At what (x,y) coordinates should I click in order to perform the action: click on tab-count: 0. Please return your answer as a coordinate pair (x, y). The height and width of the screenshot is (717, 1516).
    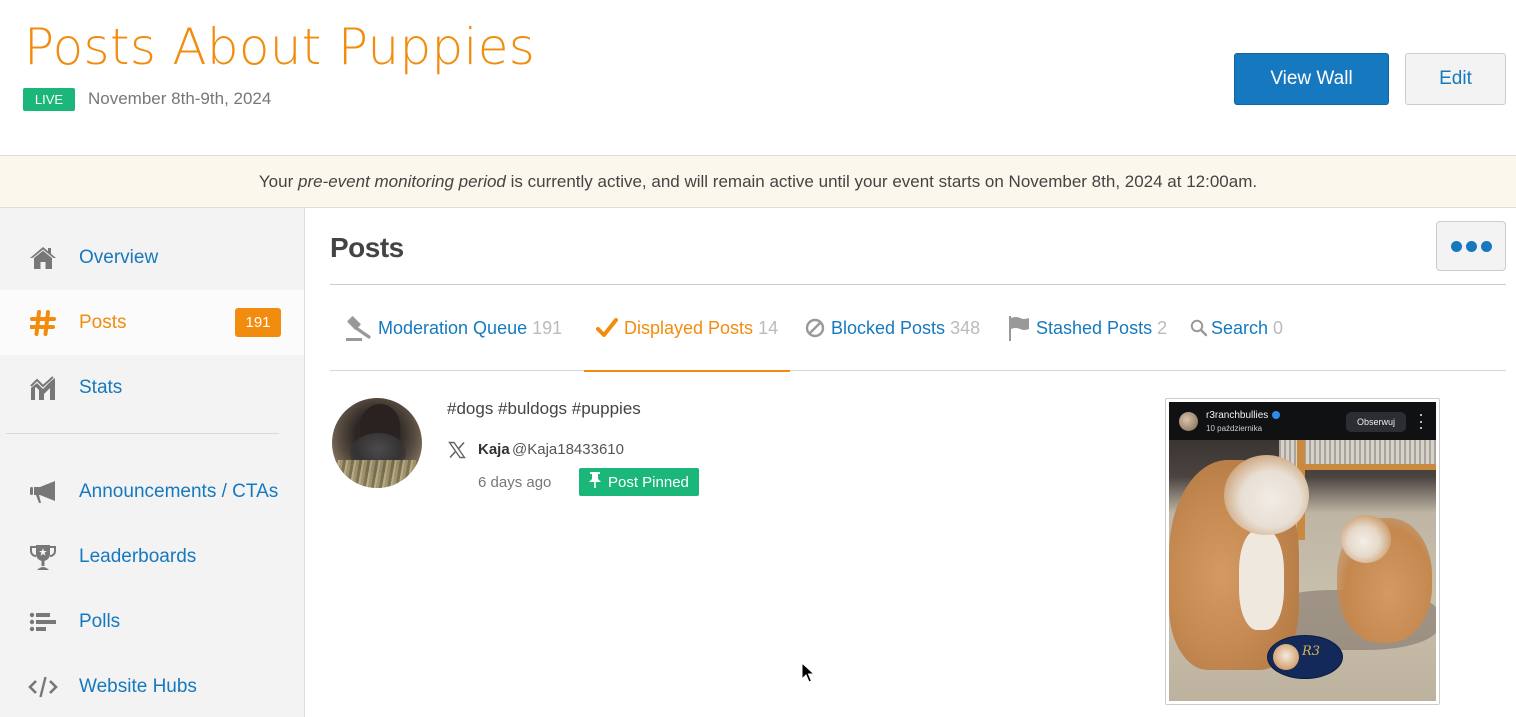
    Looking at the image, I should click on (1278, 327).